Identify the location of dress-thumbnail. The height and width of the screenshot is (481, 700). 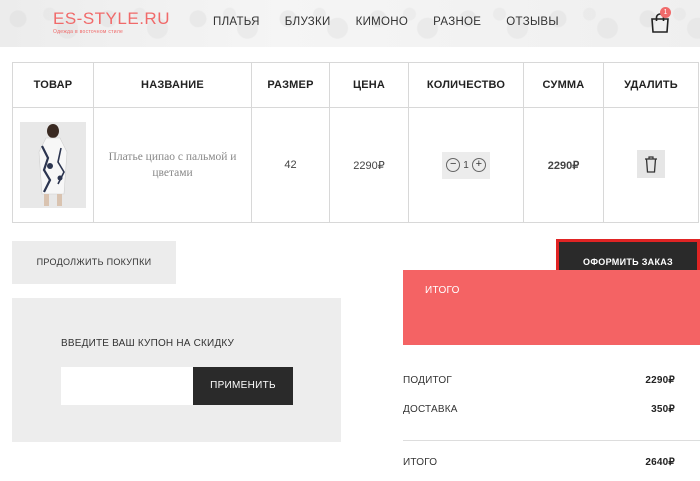
(53, 165).